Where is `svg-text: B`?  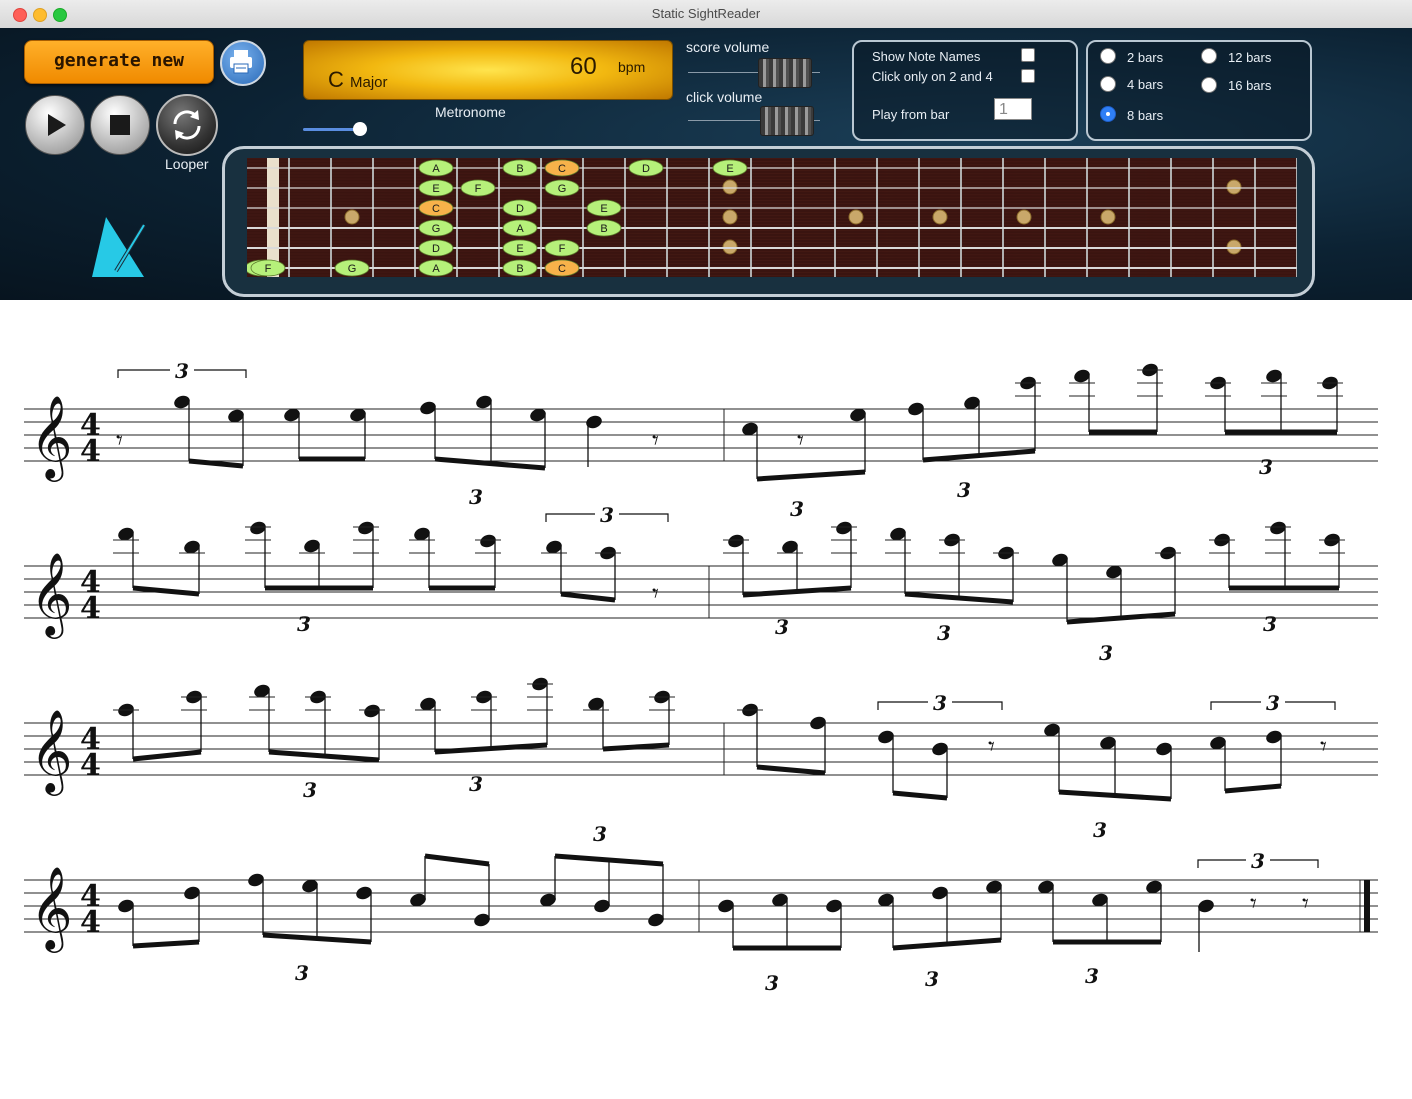 svg-text: B is located at coordinates (603, 229).